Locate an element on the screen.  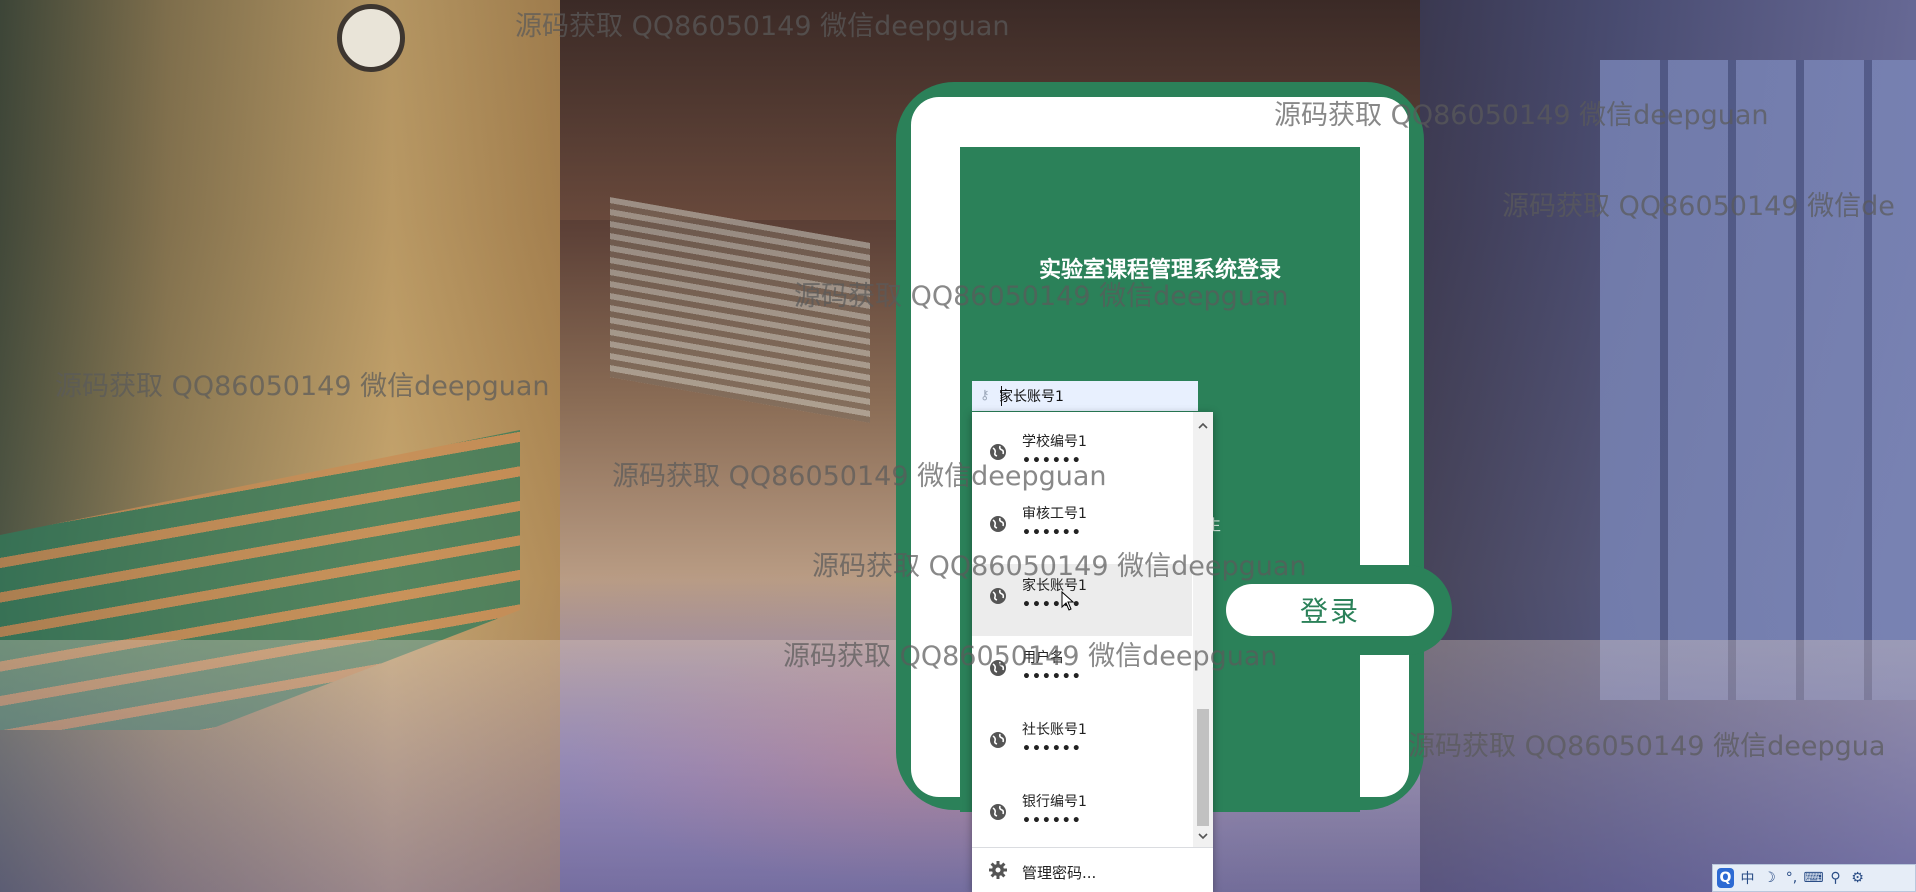
autocomplete-item: 用户名 •••••• is located at coordinates (1082, 672).